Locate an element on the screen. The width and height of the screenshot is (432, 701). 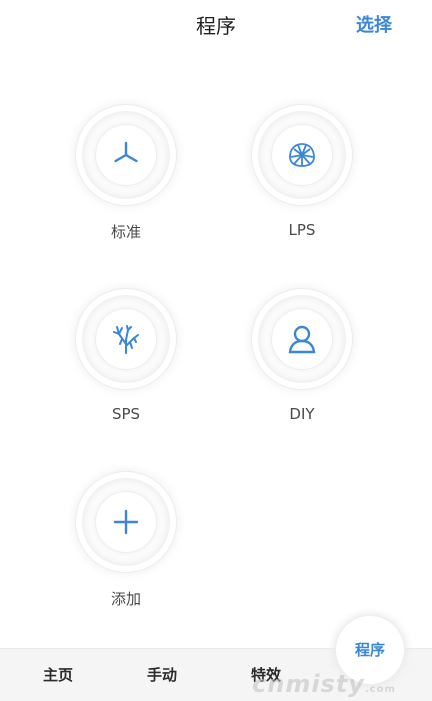
header: 程序 选择 is located at coordinates (216, 24).